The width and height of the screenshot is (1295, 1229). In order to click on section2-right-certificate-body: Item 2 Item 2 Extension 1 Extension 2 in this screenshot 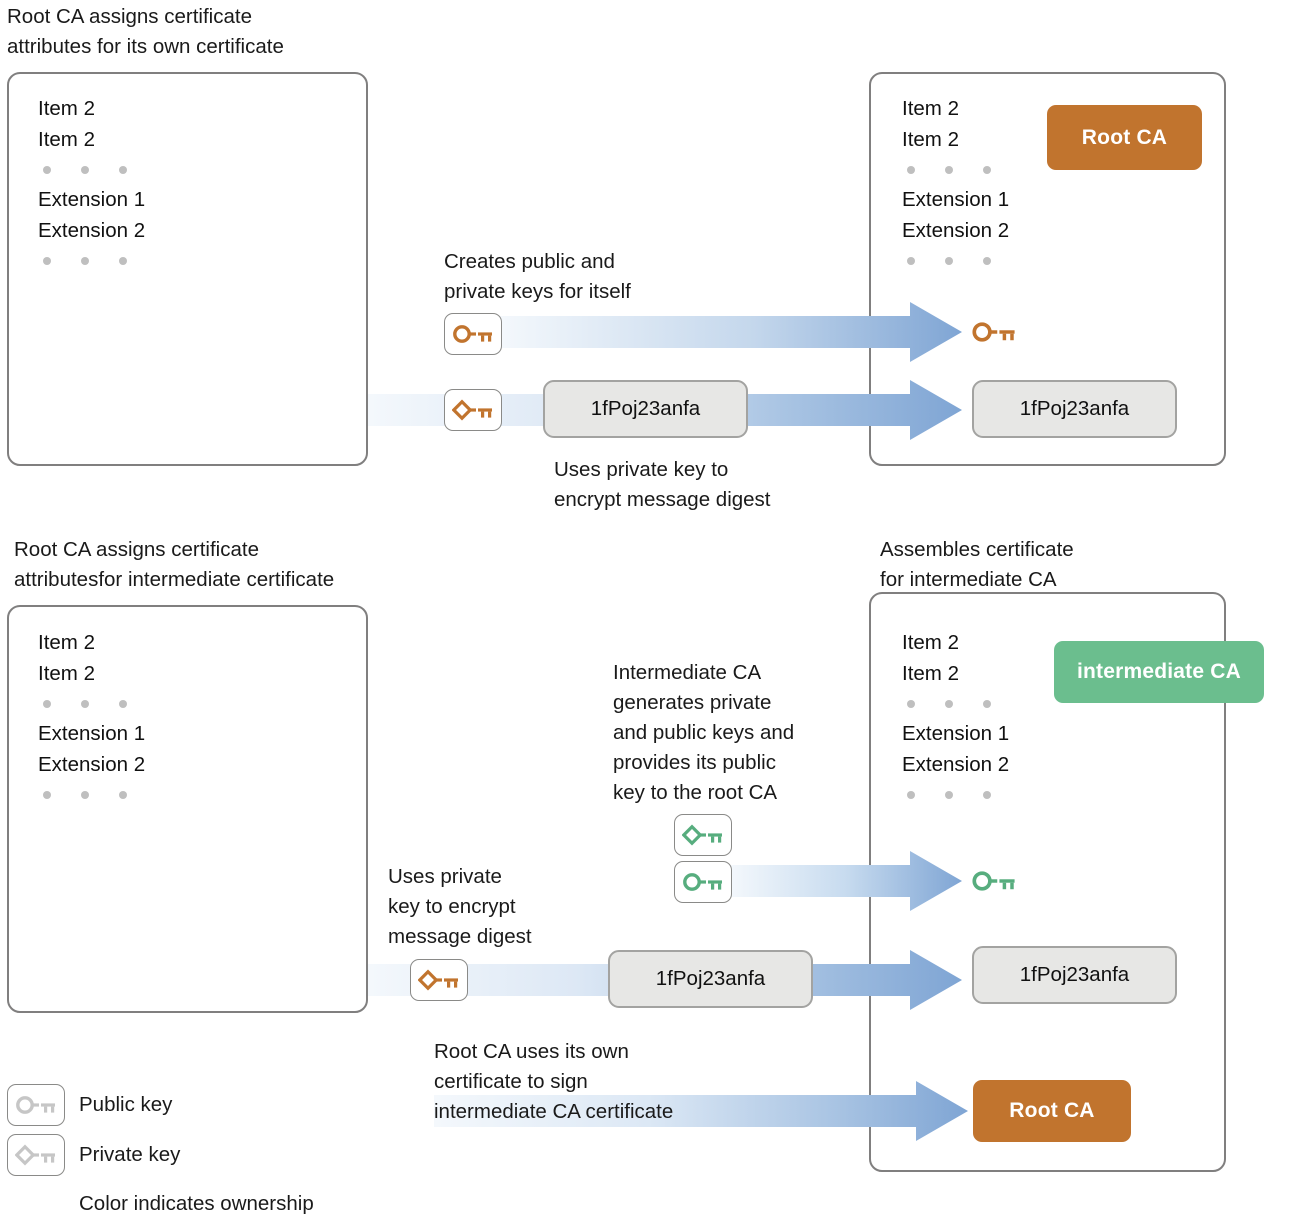, I will do `click(955, 719)`.